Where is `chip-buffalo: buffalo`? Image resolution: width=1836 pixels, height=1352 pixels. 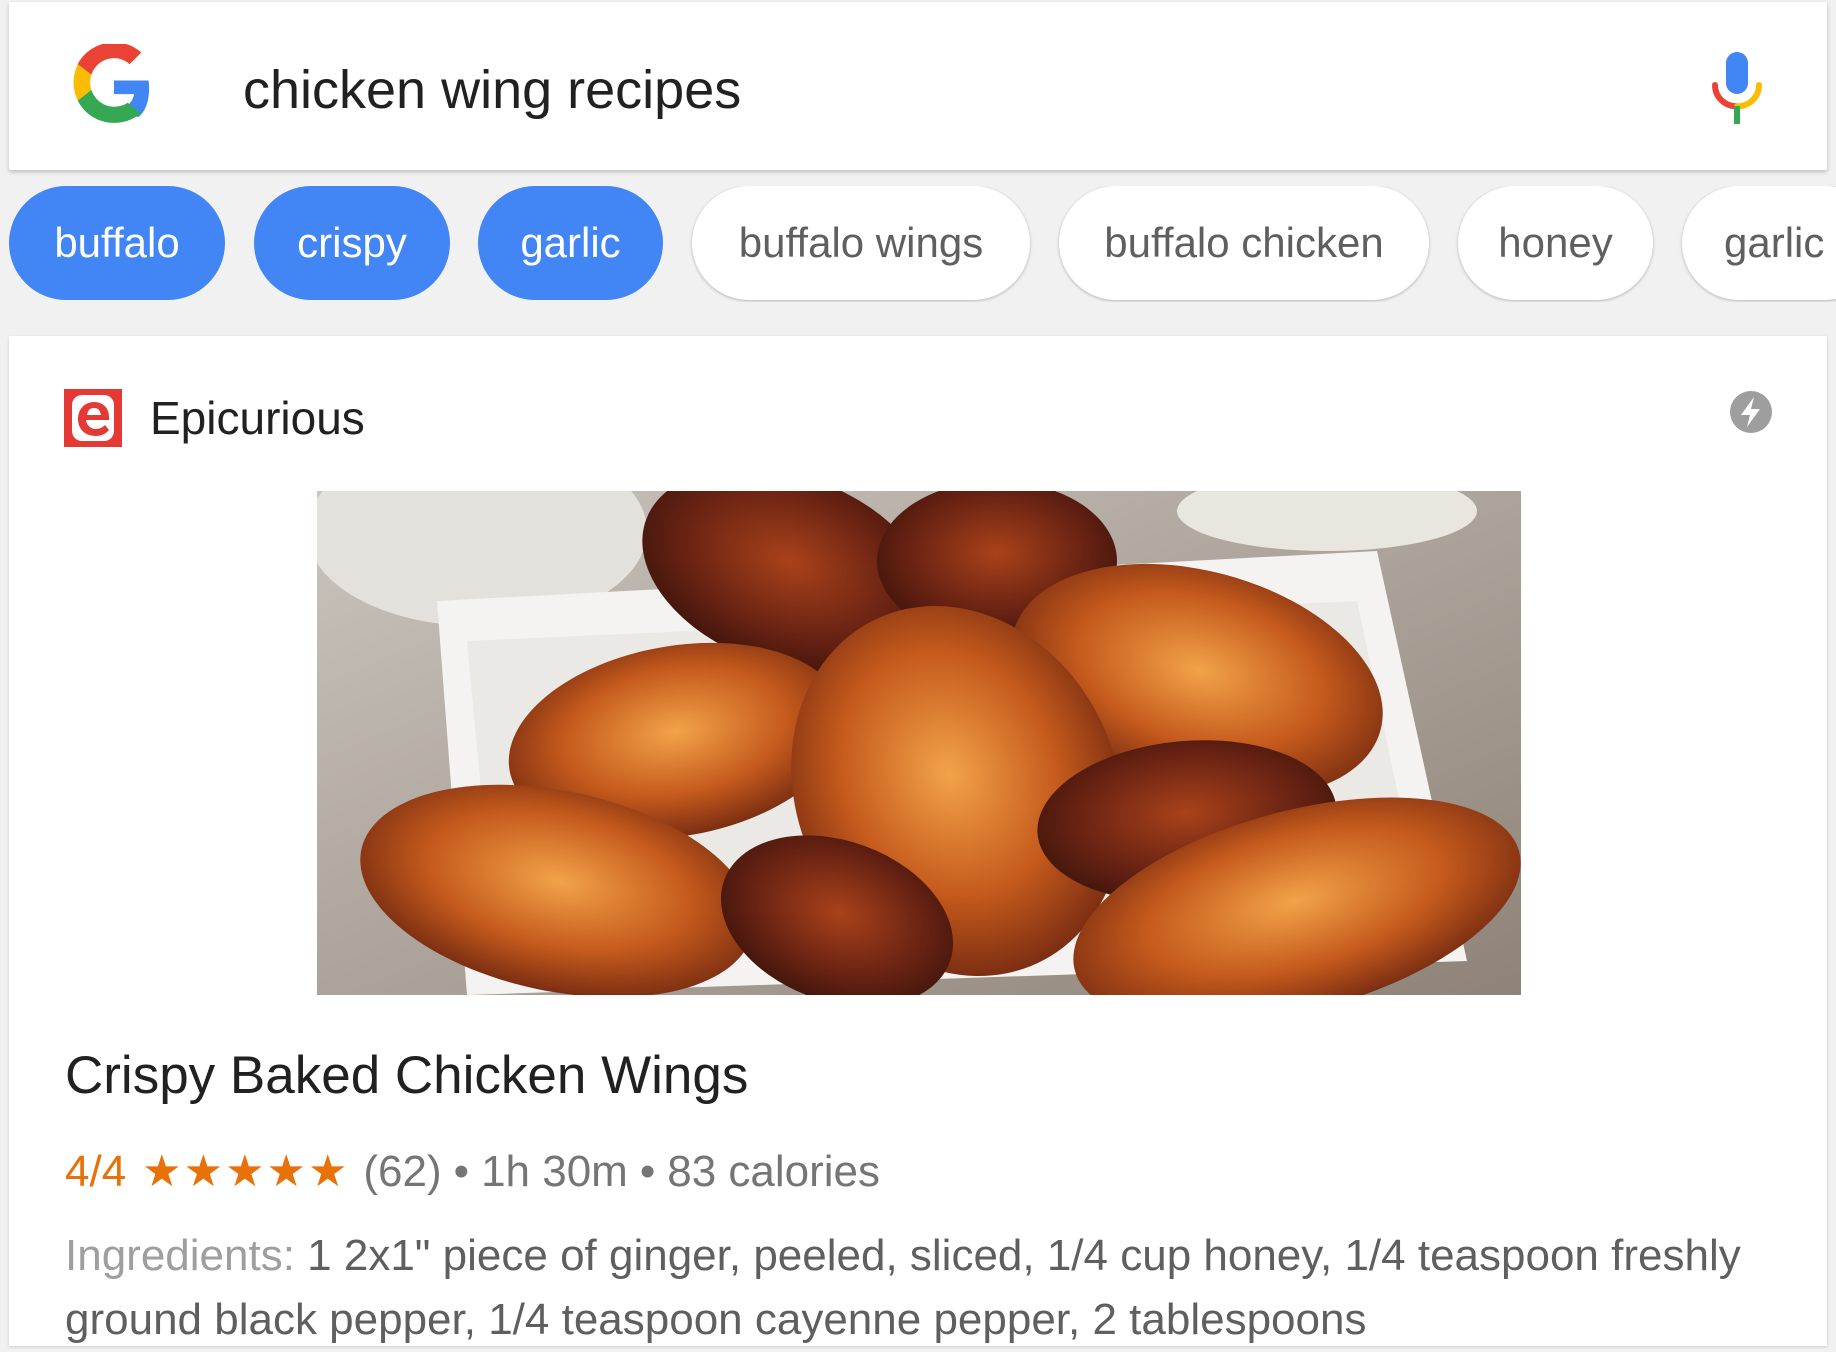
chip-buffalo: buffalo is located at coordinates (117, 243).